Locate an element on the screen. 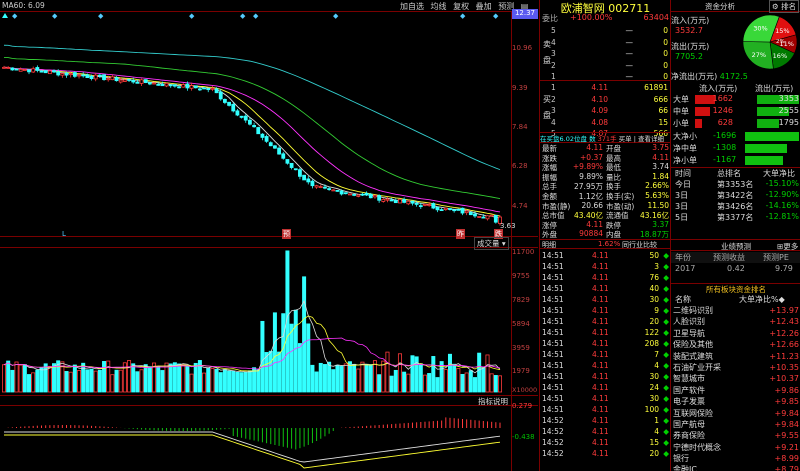 This screenshot has height=471, width=800. forecast-more-button: ⊞更多 is located at coordinates (787, 246).